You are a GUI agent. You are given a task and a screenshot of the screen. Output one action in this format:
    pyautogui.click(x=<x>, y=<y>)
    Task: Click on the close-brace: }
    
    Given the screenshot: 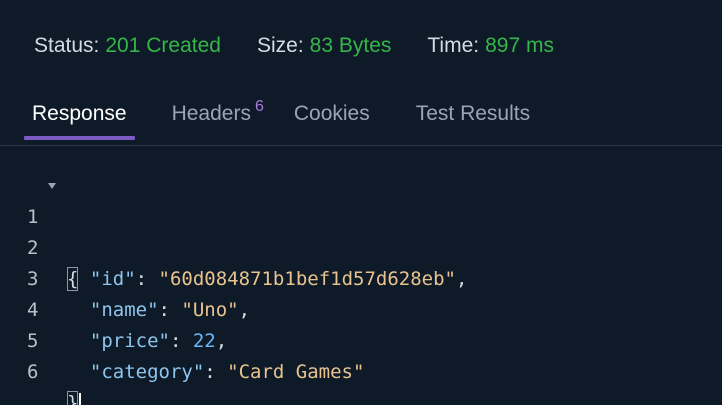 What is the action you would take?
    pyautogui.click(x=73, y=398)
    